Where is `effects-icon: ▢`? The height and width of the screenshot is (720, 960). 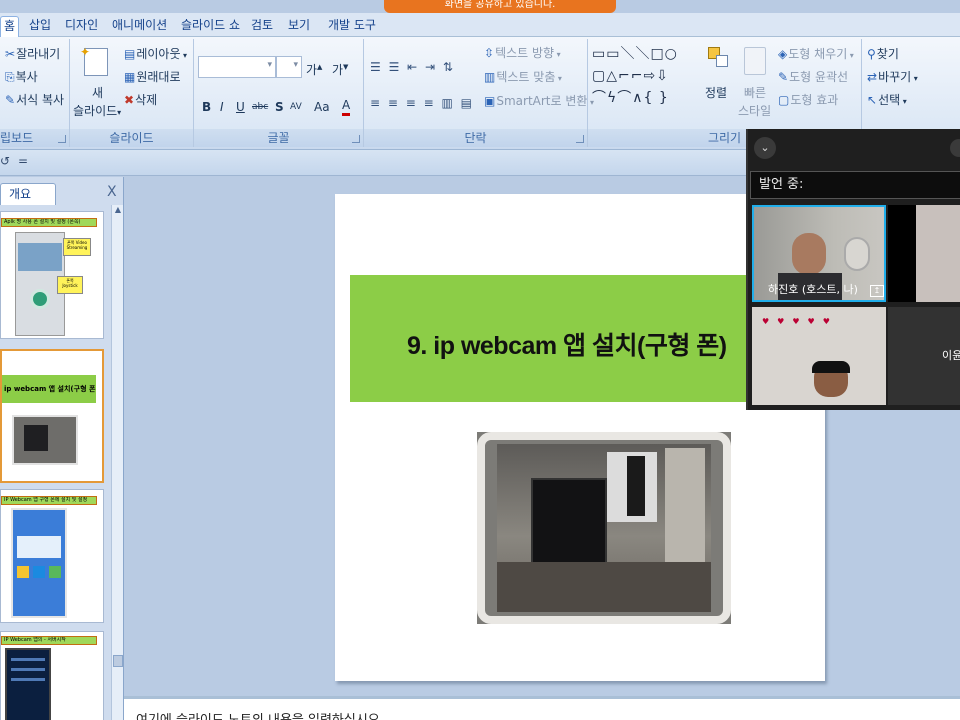
effects-icon: ▢ is located at coordinates (784, 100).